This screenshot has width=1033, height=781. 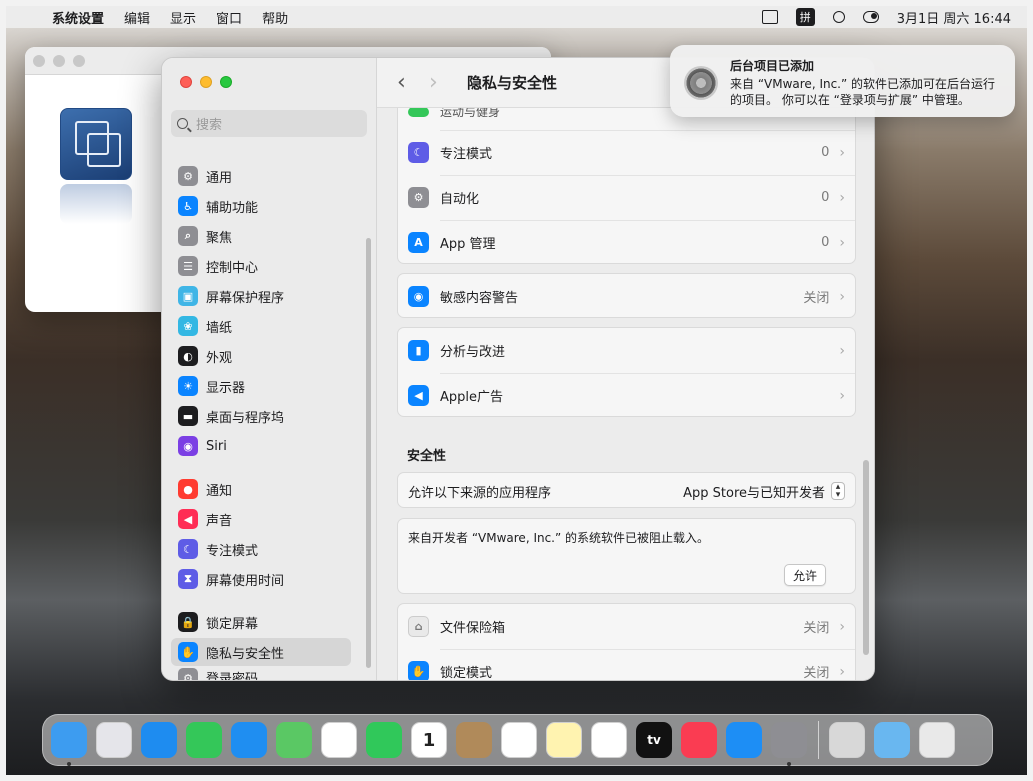 I want to click on sidebar-item-sound: ◀ 声音, so click(x=261, y=519).